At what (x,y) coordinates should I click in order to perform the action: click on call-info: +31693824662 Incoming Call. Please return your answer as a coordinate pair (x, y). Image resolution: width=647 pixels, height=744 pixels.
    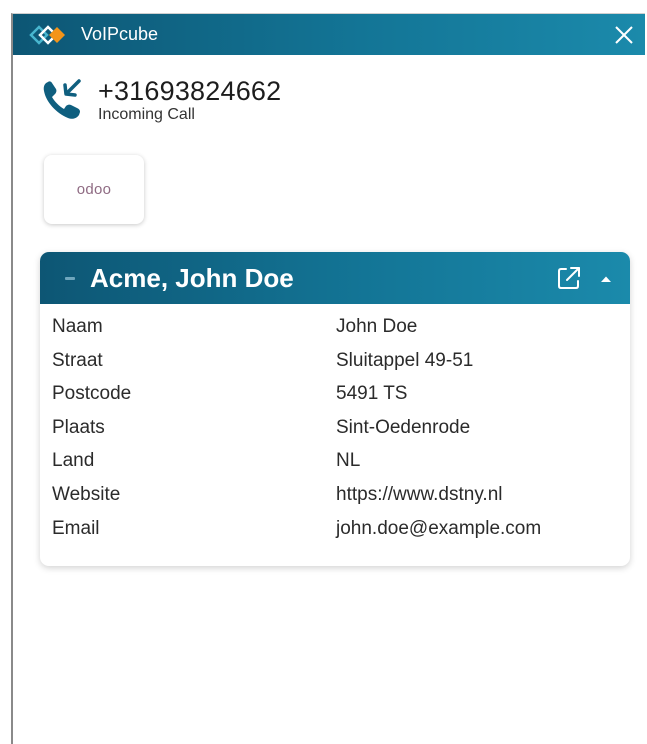
    Looking at the image, I should click on (160, 100).